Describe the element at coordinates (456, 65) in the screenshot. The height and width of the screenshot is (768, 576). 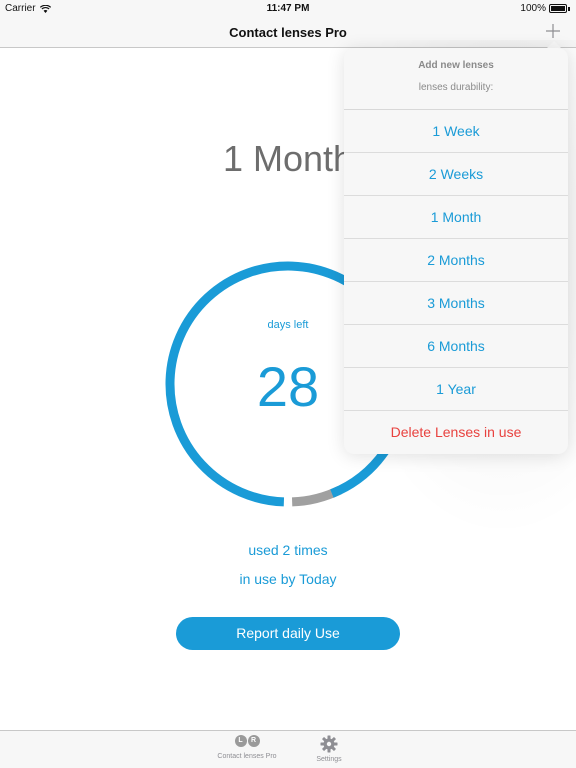
I see `popover-heading: Add new lenses` at that location.